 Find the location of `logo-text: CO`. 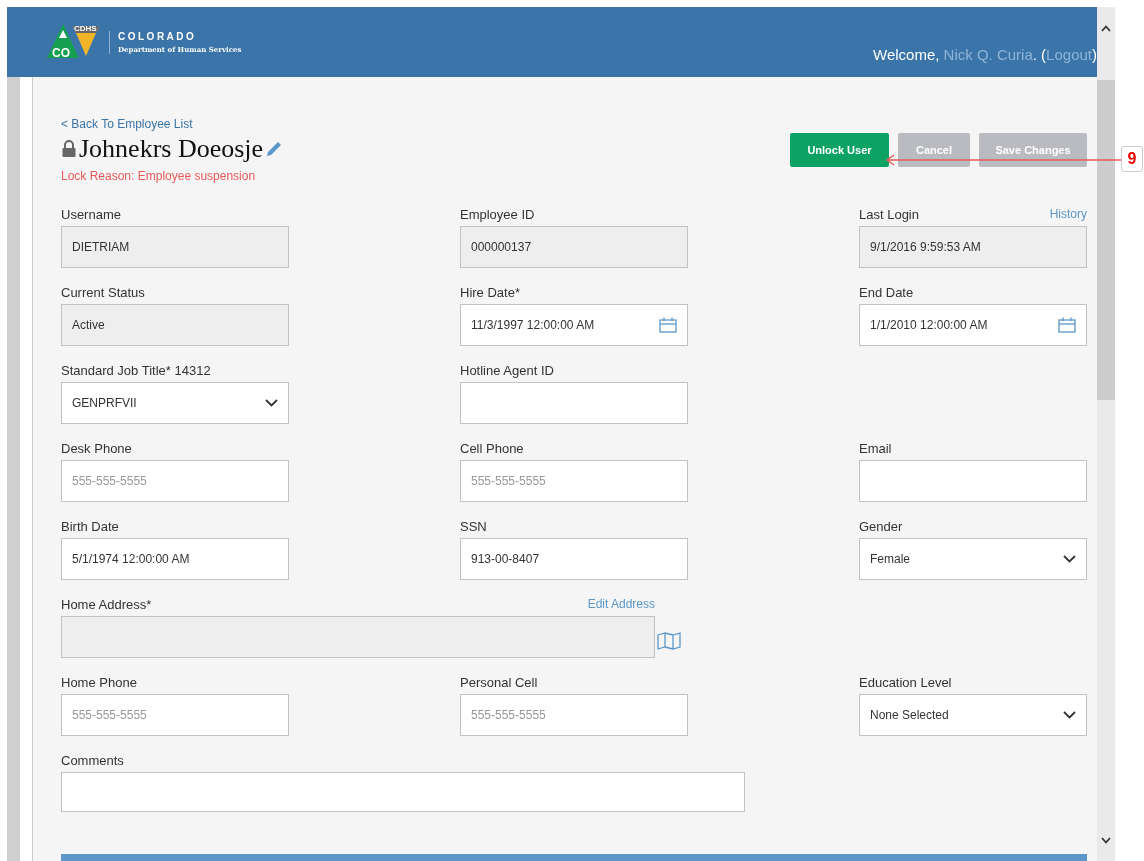

logo-text: CO is located at coordinates (61, 53).